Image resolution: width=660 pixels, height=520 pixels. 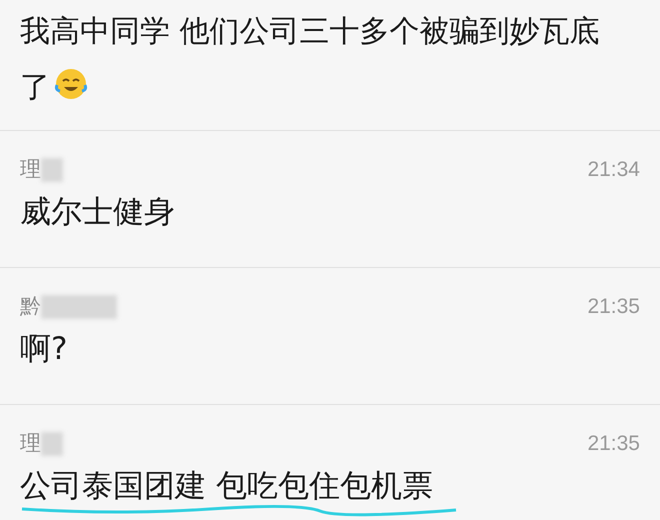 What do you see at coordinates (97, 212) in the screenshot?
I see `message-text: 威尔士健身` at bounding box center [97, 212].